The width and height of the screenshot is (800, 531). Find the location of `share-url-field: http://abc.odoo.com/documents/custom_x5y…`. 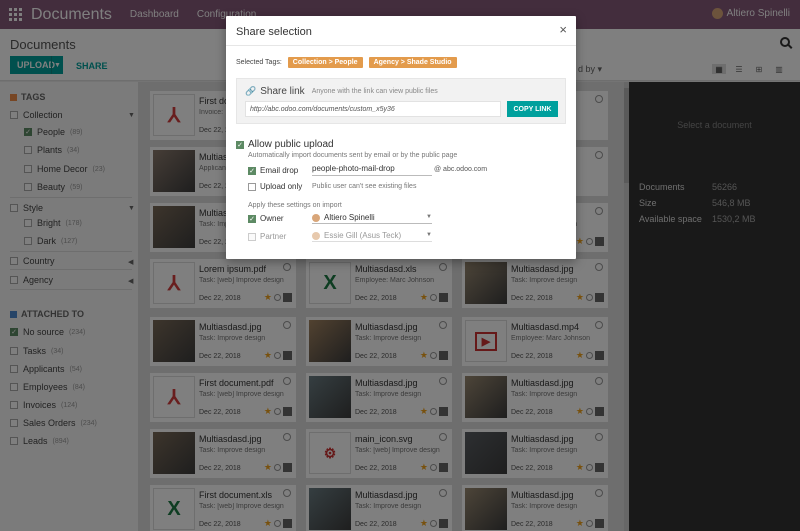

share-url-field: http://abc.odoo.com/documents/custom_x5y… is located at coordinates (373, 109).